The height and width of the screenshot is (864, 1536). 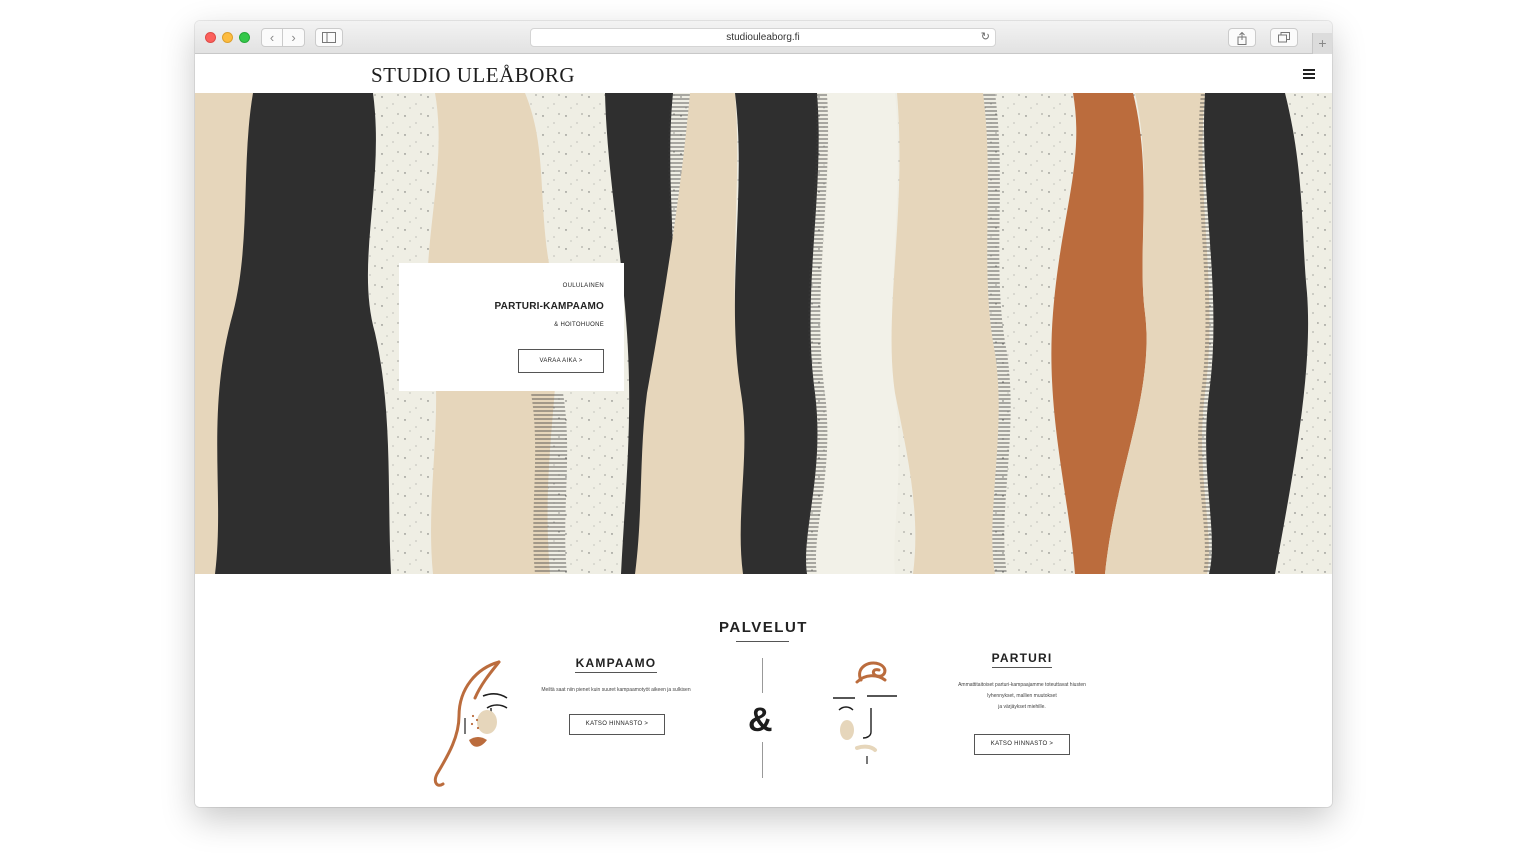 I want to click on zoom-window-button, so click(x=244, y=37).